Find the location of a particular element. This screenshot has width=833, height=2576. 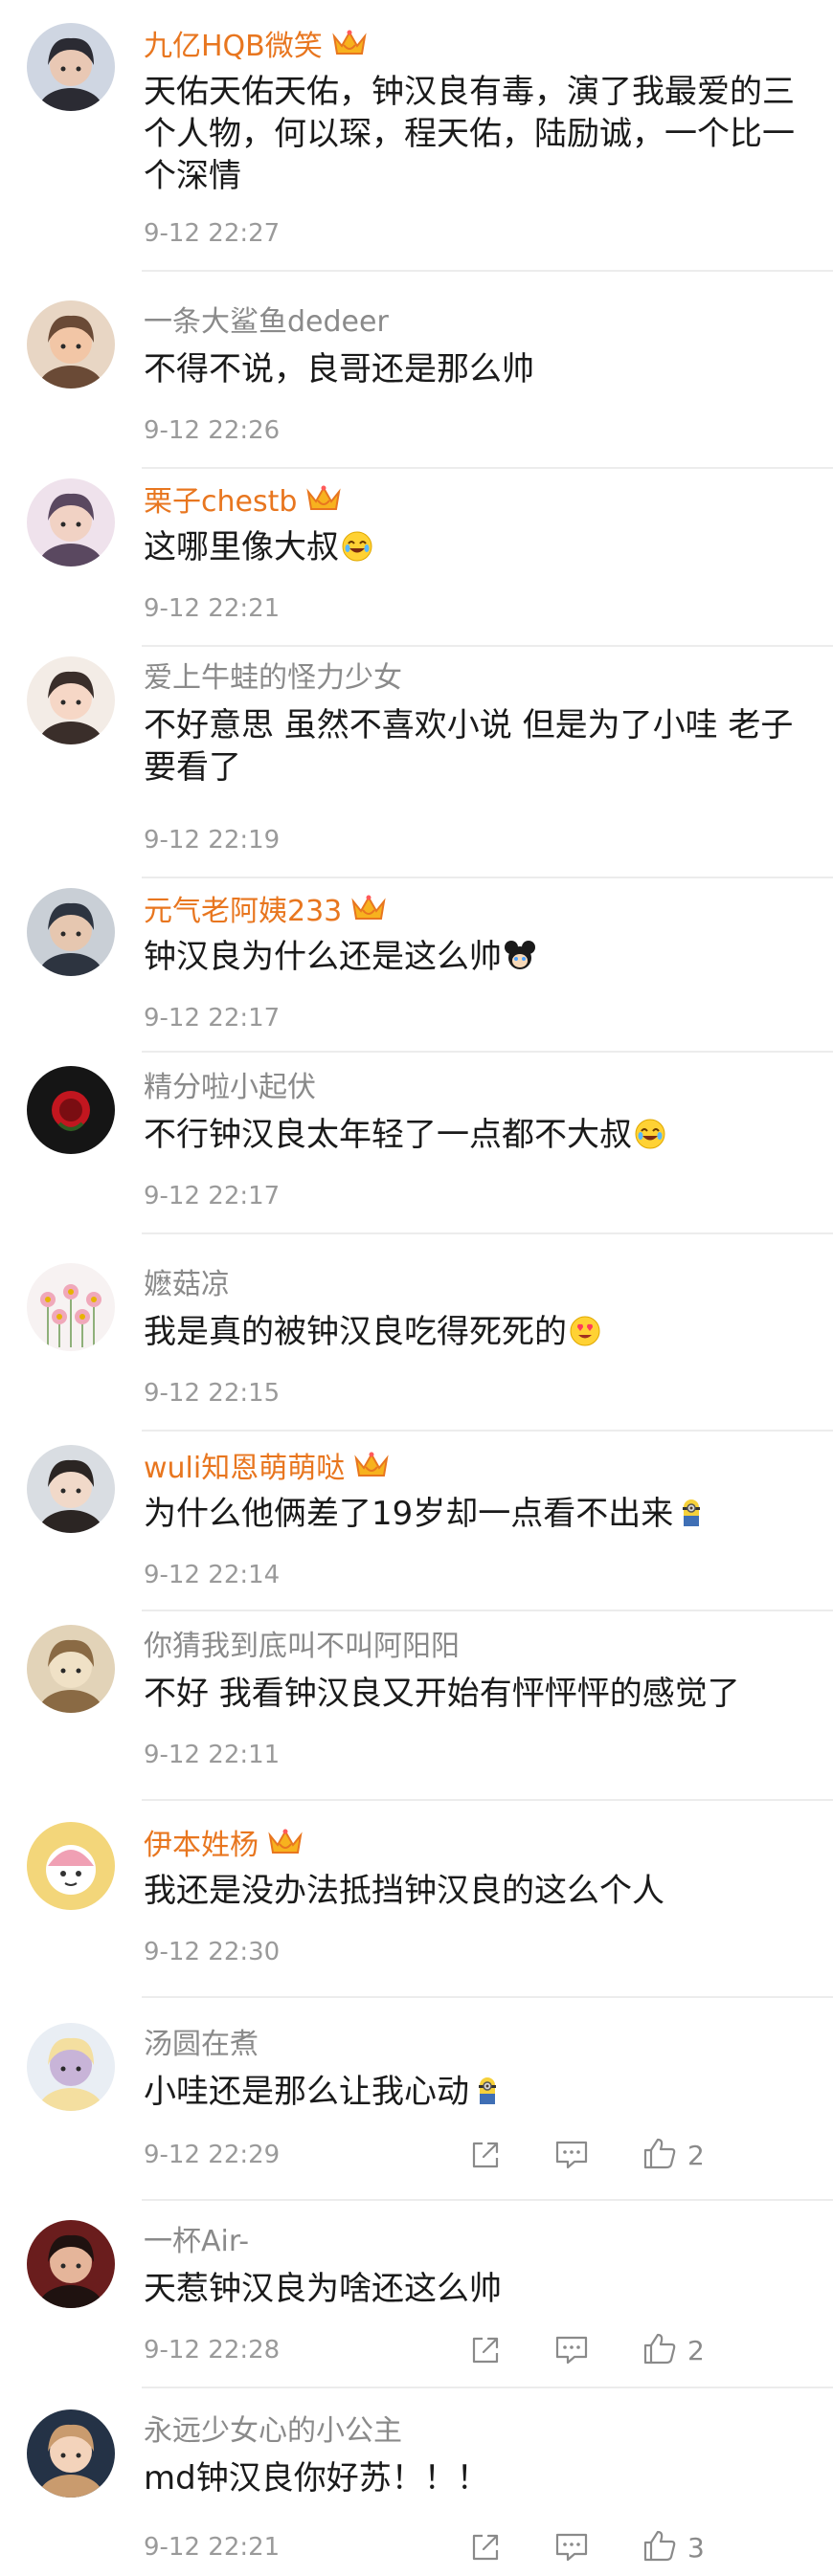

comment-timestamp: 9-12 22:15 is located at coordinates (212, 1393).